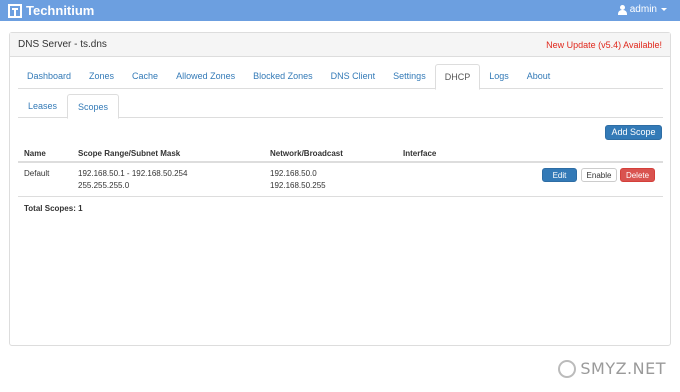 The width and height of the screenshot is (680, 392). What do you see at coordinates (409, 76) in the screenshot?
I see `tab-settings: Settings` at bounding box center [409, 76].